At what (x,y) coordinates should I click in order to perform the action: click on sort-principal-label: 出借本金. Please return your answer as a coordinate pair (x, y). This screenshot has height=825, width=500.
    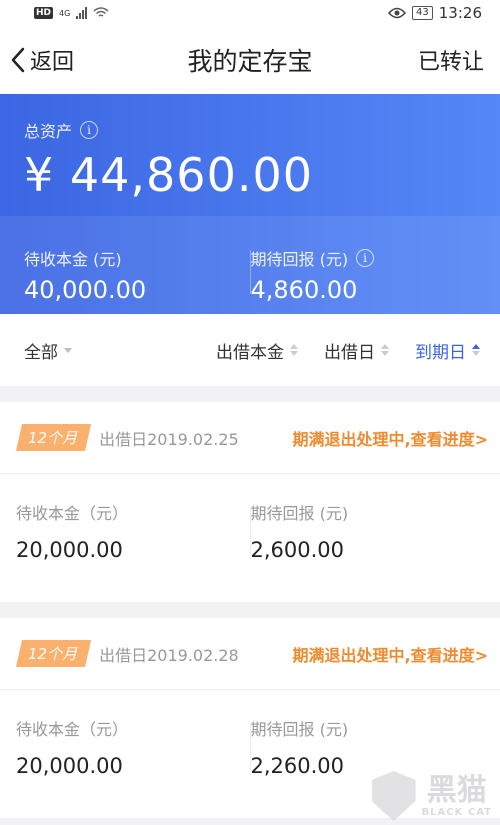
    Looking at the image, I should click on (250, 352).